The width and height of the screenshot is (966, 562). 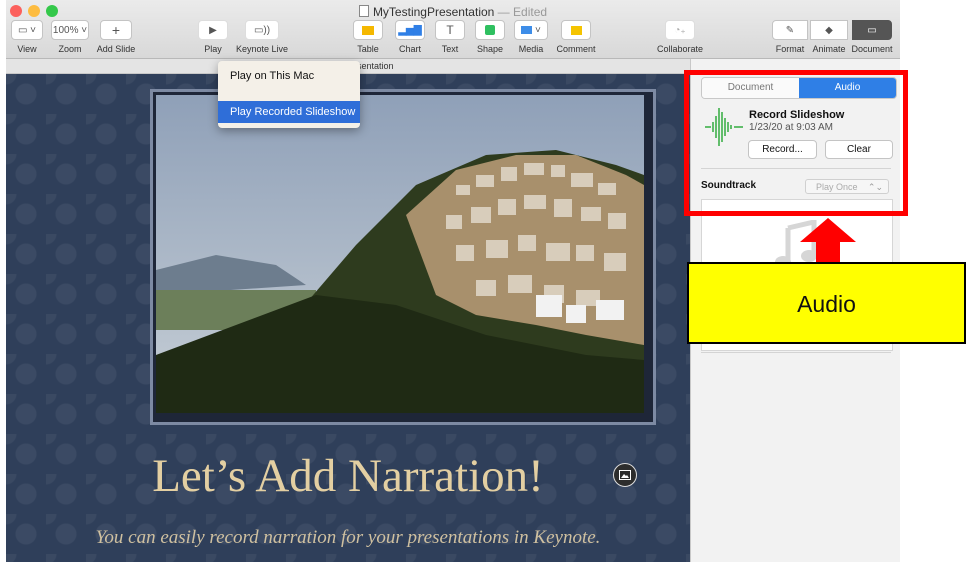 I want to click on document-label: Document, so click(x=872, y=49).